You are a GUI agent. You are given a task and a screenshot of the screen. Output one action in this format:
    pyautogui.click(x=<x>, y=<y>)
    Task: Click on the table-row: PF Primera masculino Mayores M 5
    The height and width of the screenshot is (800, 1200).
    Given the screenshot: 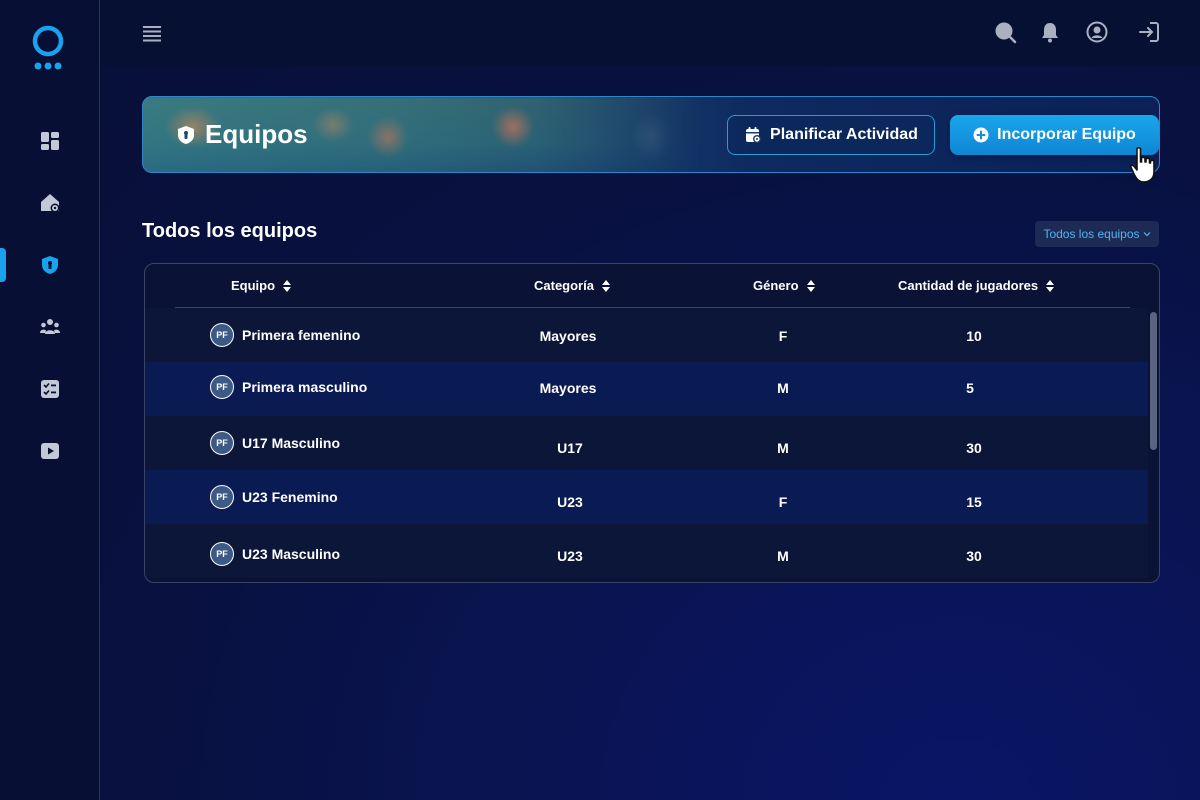 What is the action you would take?
    pyautogui.click(x=646, y=389)
    